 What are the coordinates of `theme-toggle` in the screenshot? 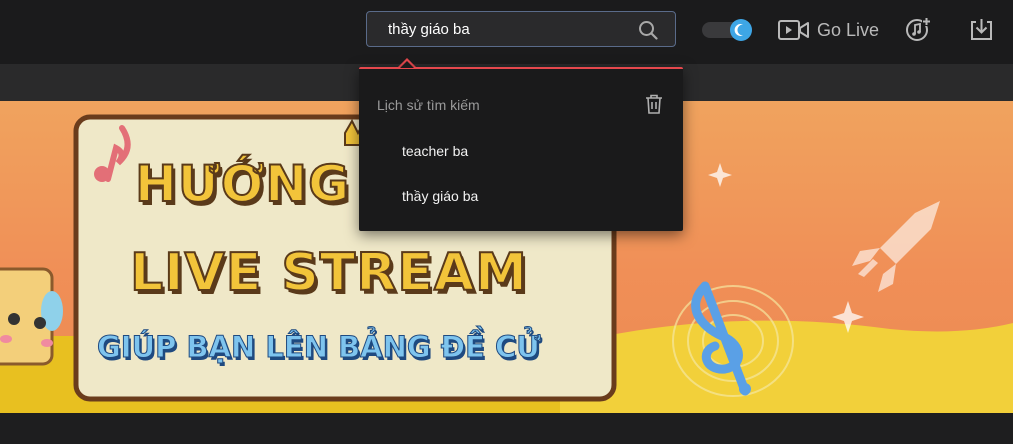 It's located at (727, 30).